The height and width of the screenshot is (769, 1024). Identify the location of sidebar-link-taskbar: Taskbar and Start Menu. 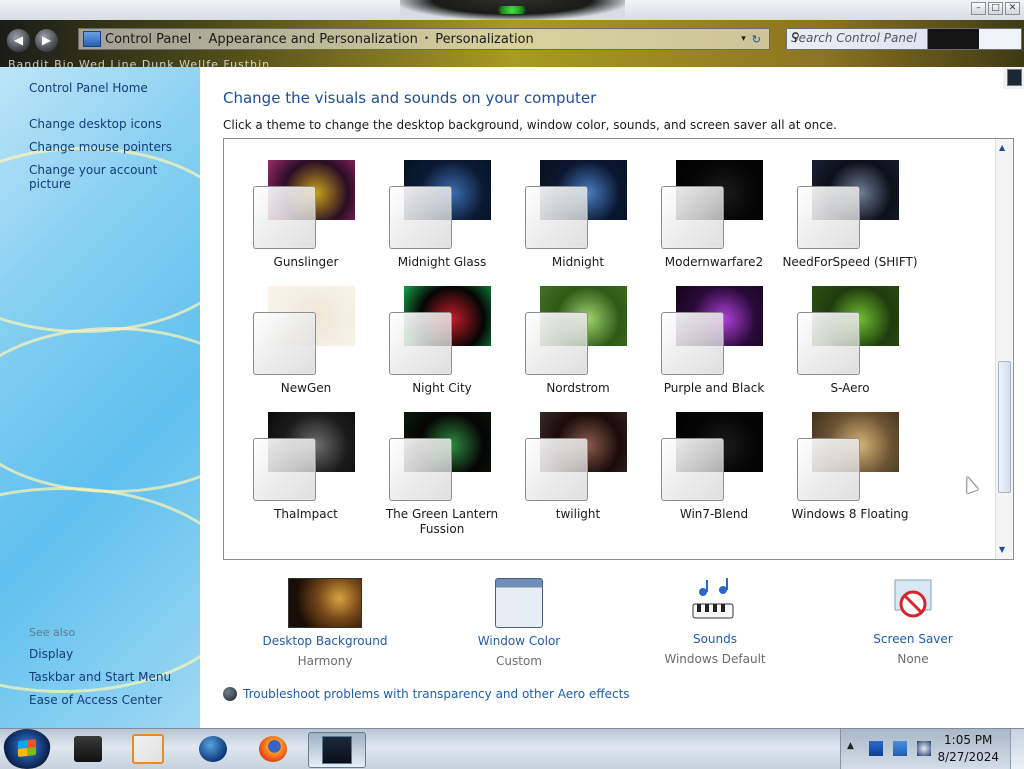
(100, 677).